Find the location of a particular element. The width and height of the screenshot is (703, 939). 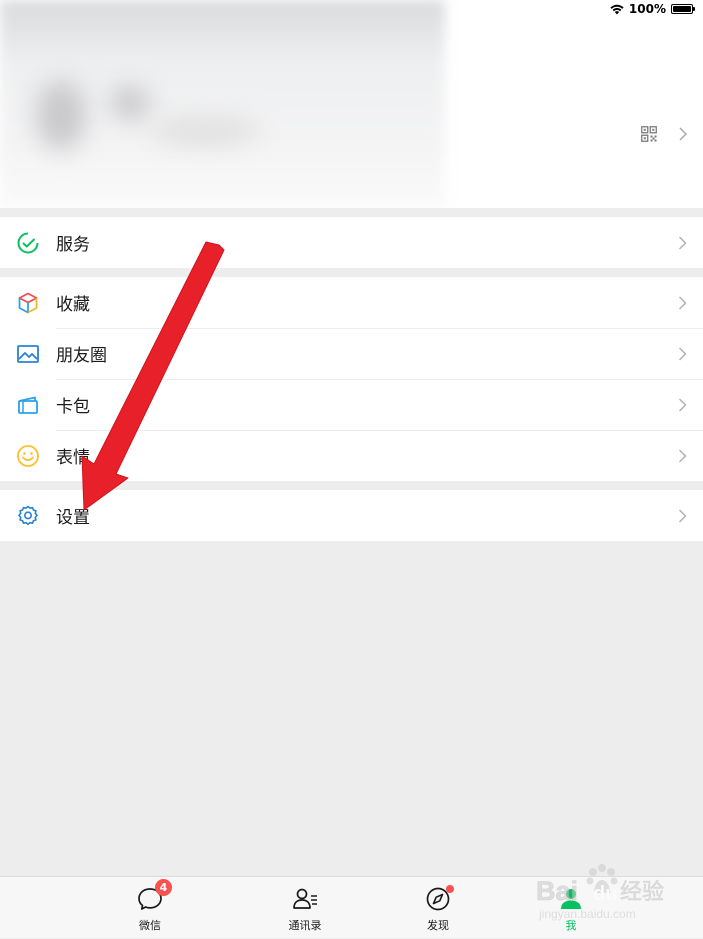

favorites-cube-icon is located at coordinates (28, 303).